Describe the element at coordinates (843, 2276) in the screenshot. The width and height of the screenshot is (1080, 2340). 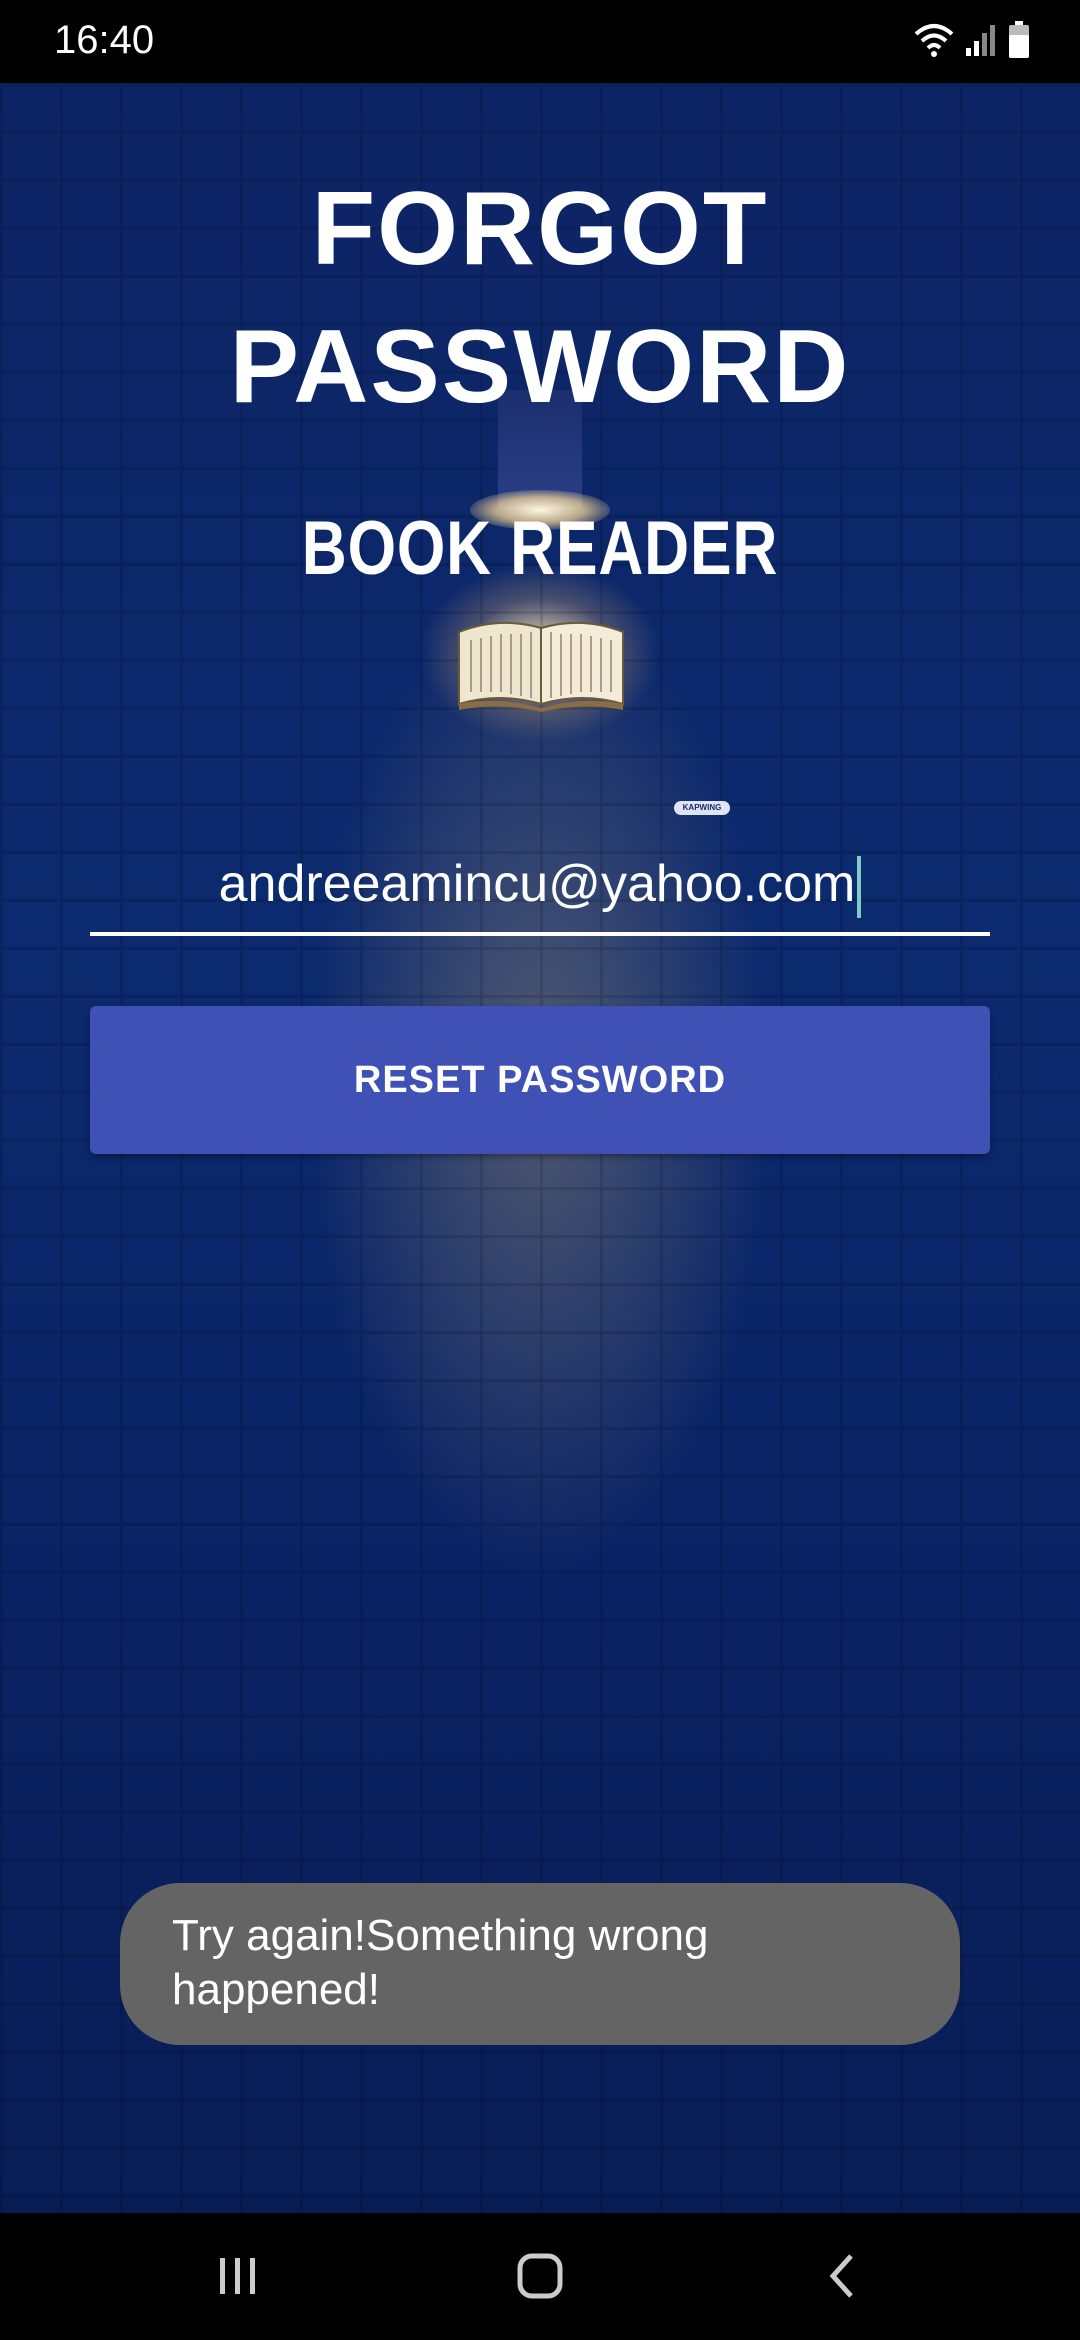
I see `back-icon` at that location.